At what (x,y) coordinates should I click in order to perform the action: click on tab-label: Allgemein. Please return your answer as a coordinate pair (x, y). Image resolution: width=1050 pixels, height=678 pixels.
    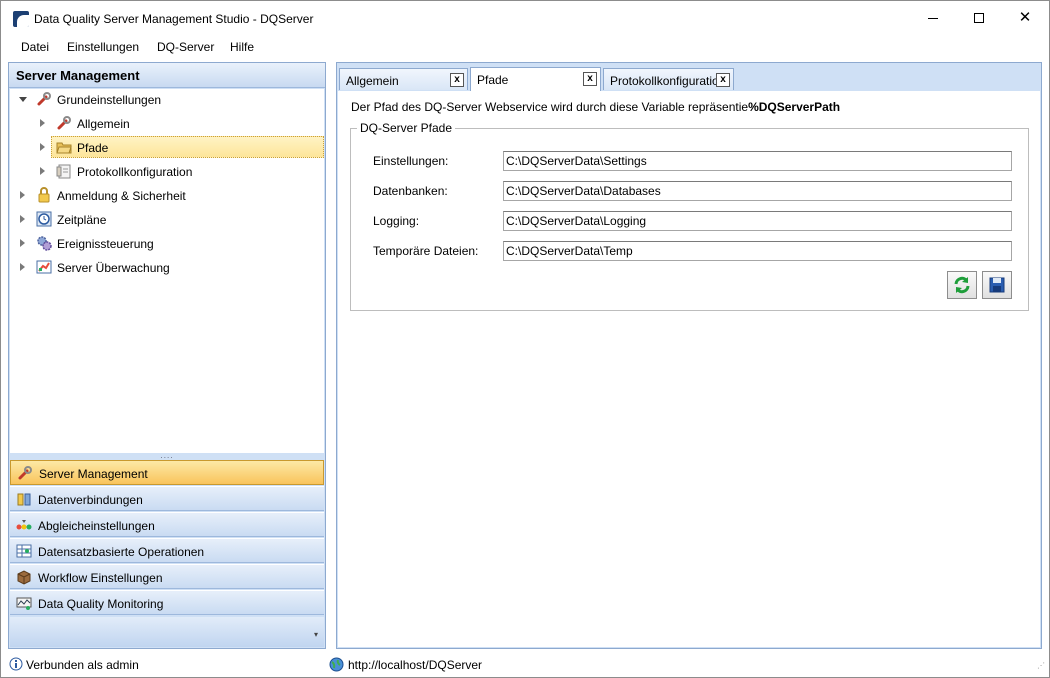
    Looking at the image, I should click on (372, 81).